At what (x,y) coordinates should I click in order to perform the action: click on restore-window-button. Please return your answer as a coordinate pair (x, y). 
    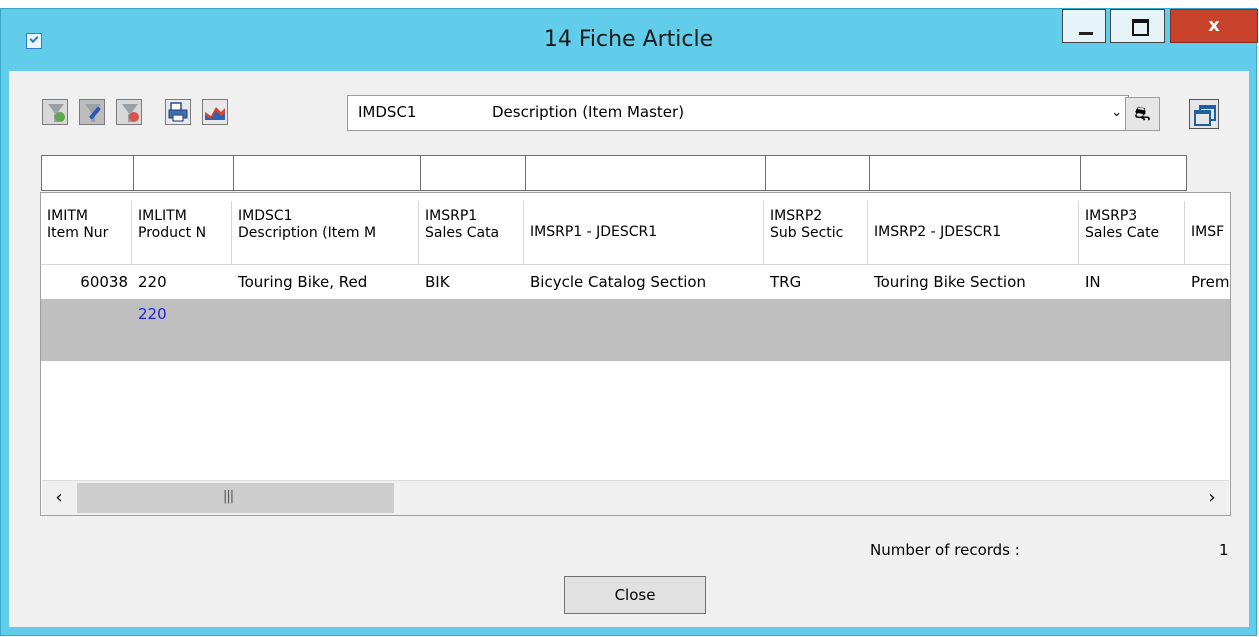
    Looking at the image, I should click on (1204, 114).